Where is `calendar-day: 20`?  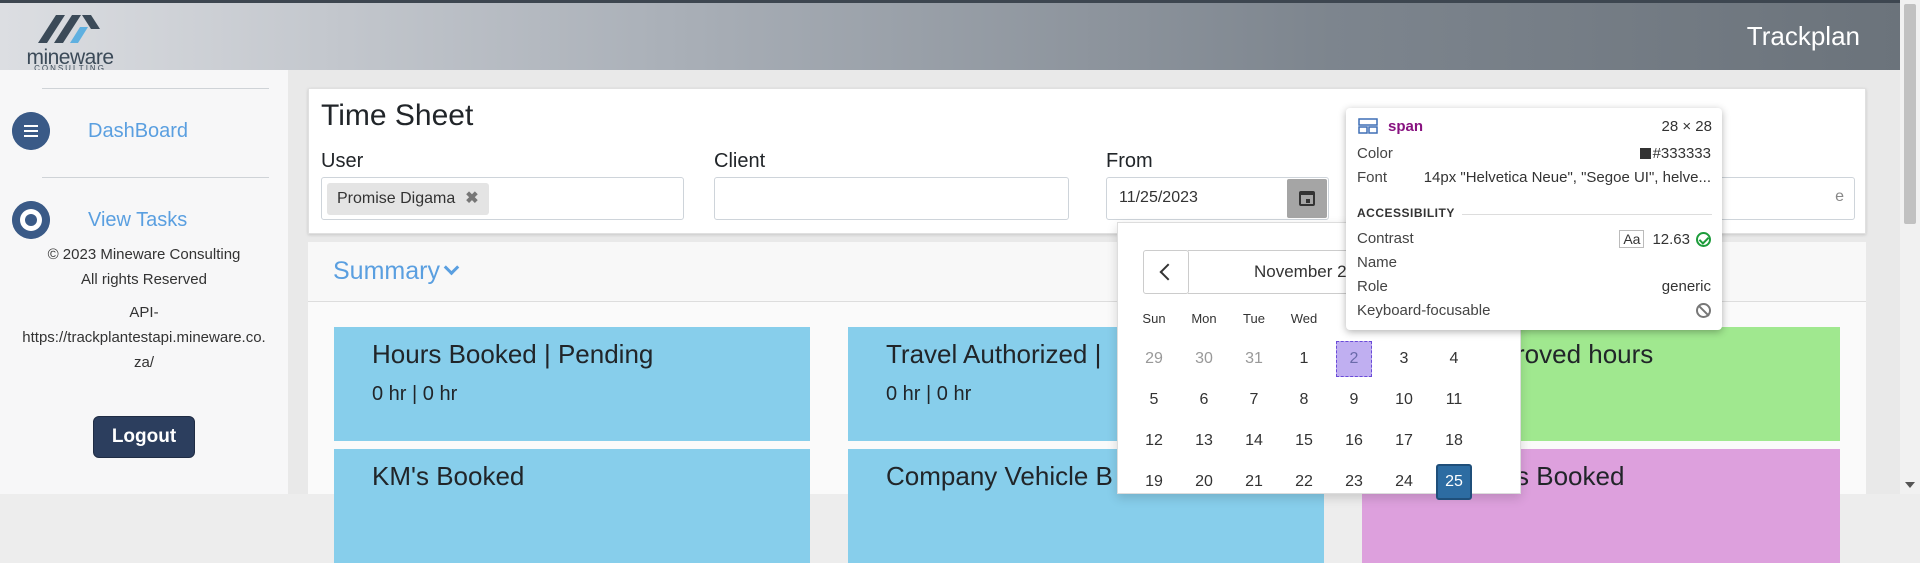
calendar-day: 20 is located at coordinates (1204, 482).